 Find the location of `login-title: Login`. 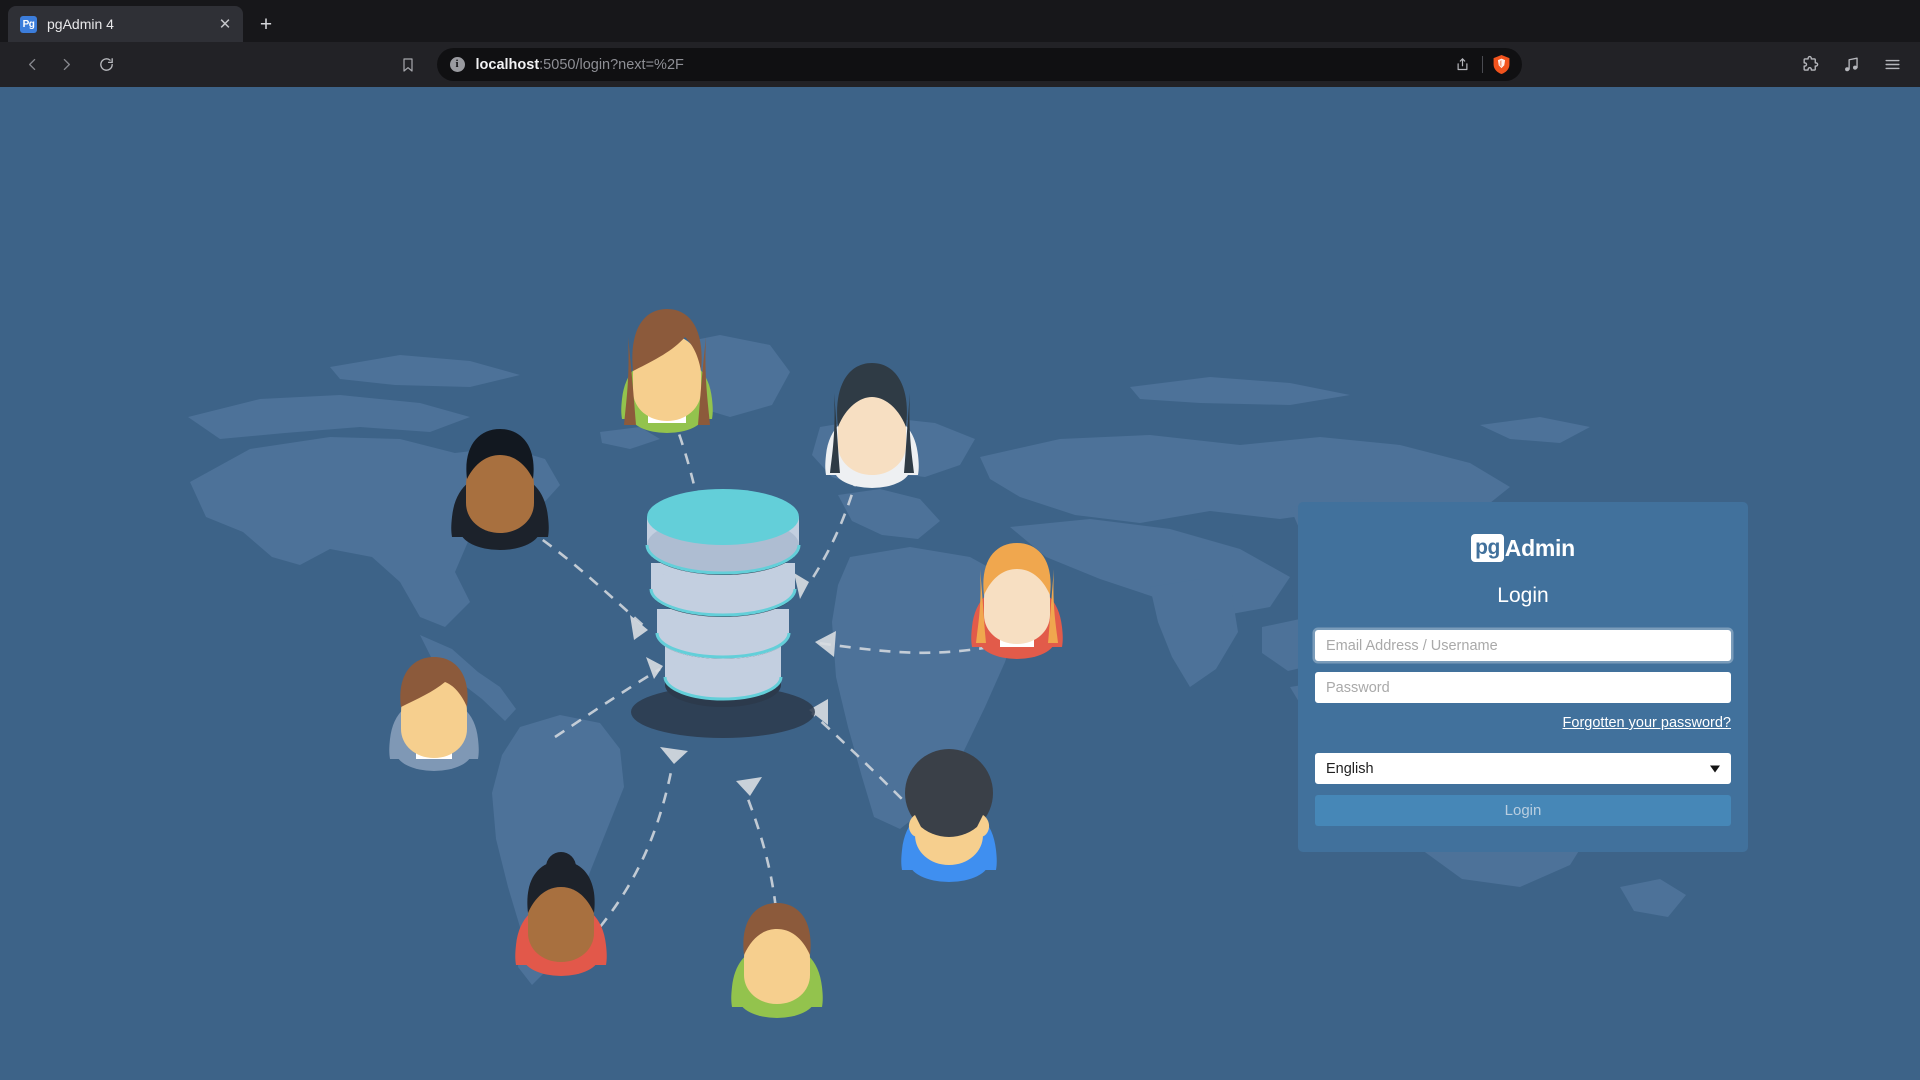

login-title: Login is located at coordinates (1523, 595).